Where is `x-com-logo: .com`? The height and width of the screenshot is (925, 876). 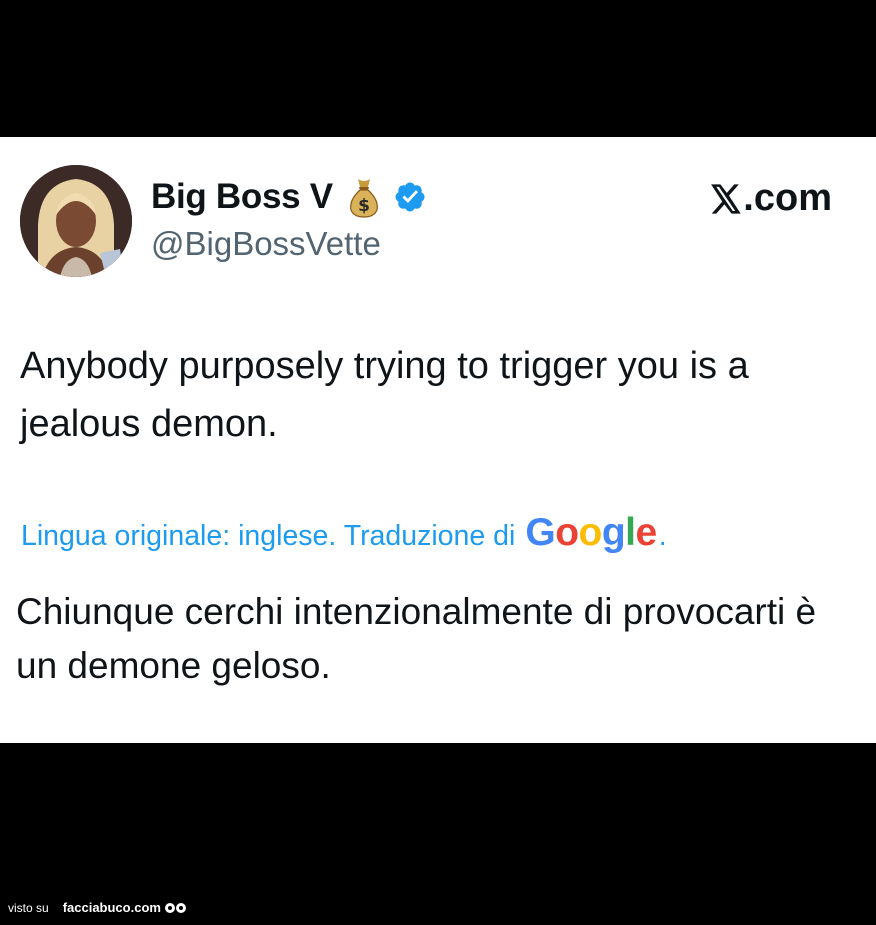 x-com-logo: .com is located at coordinates (771, 198).